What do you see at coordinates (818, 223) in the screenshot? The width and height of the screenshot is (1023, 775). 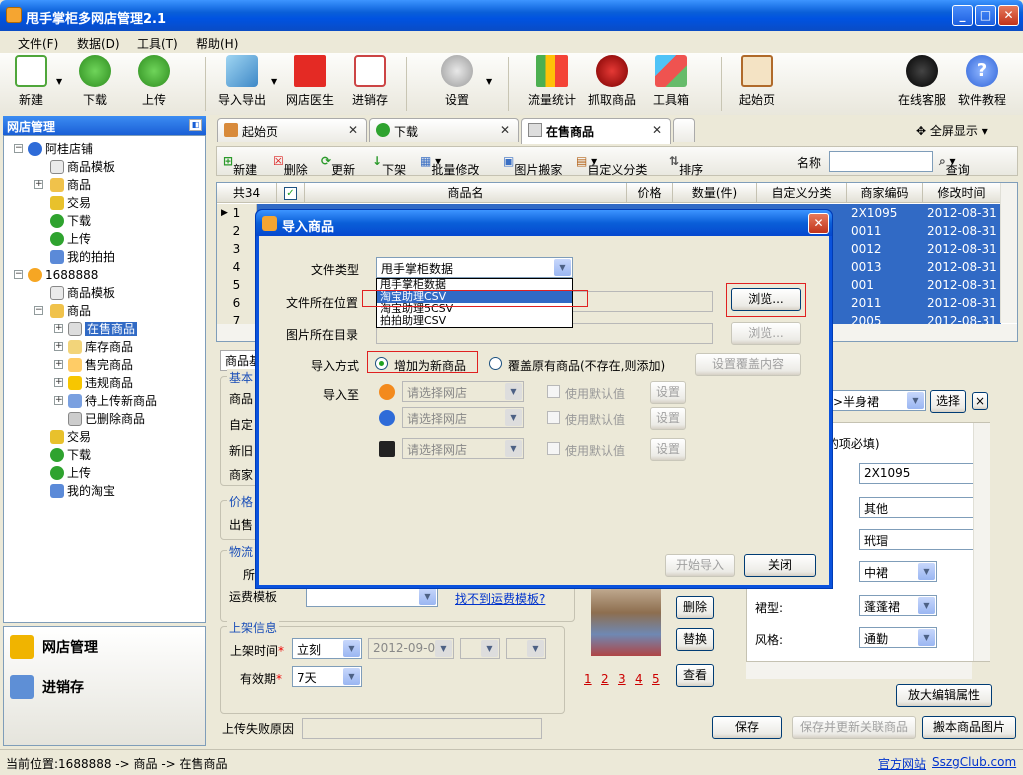 I see `dialog-close-icon: ✕` at bounding box center [818, 223].